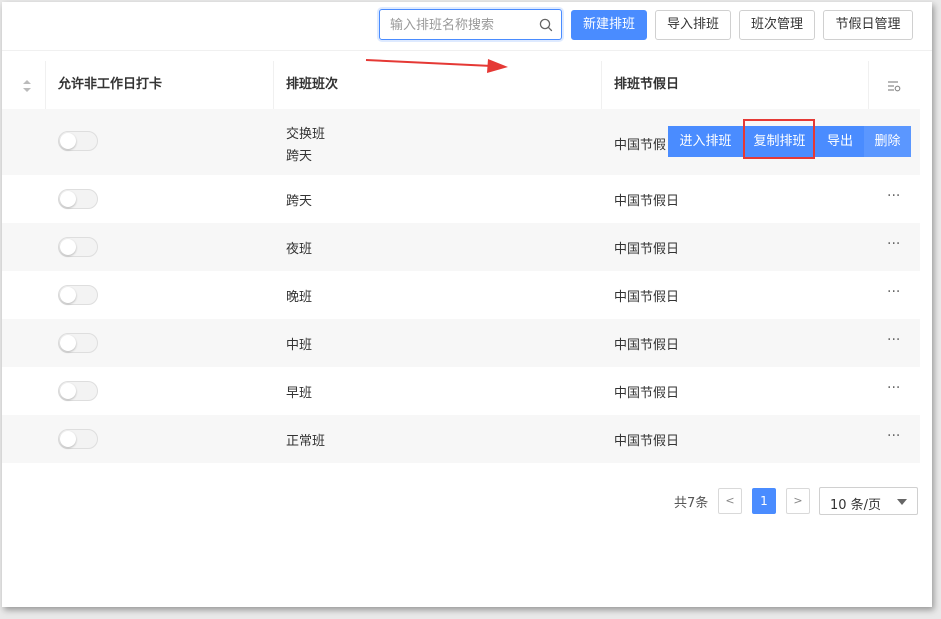 This screenshot has height=619, width=941. Describe the element at coordinates (693, 25) in the screenshot. I see `import-schedule-button: 导入排班` at that location.